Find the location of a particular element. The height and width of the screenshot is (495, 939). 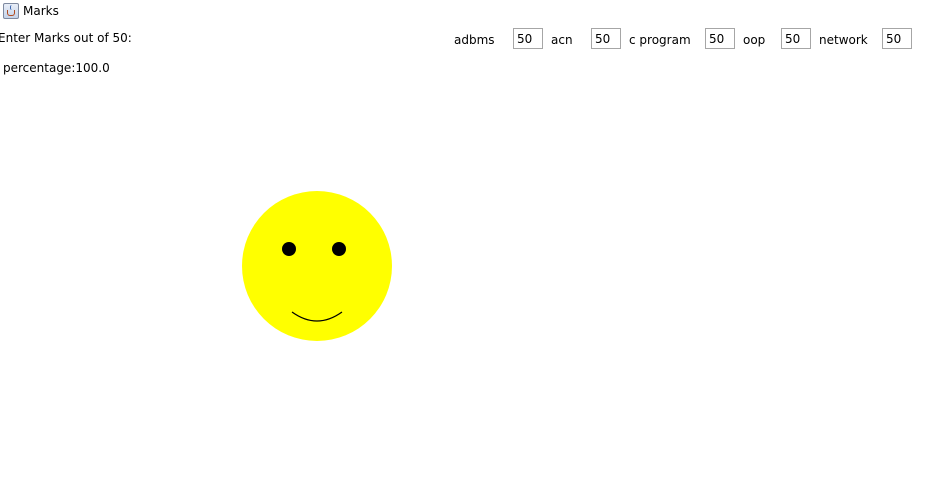

smiley-left-eye is located at coordinates (289, 249).